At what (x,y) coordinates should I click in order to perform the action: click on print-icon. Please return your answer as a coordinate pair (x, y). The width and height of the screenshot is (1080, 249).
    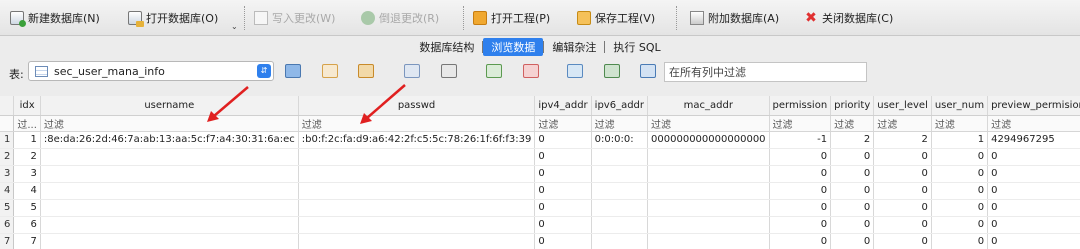
    Looking at the image, I should click on (449, 71).